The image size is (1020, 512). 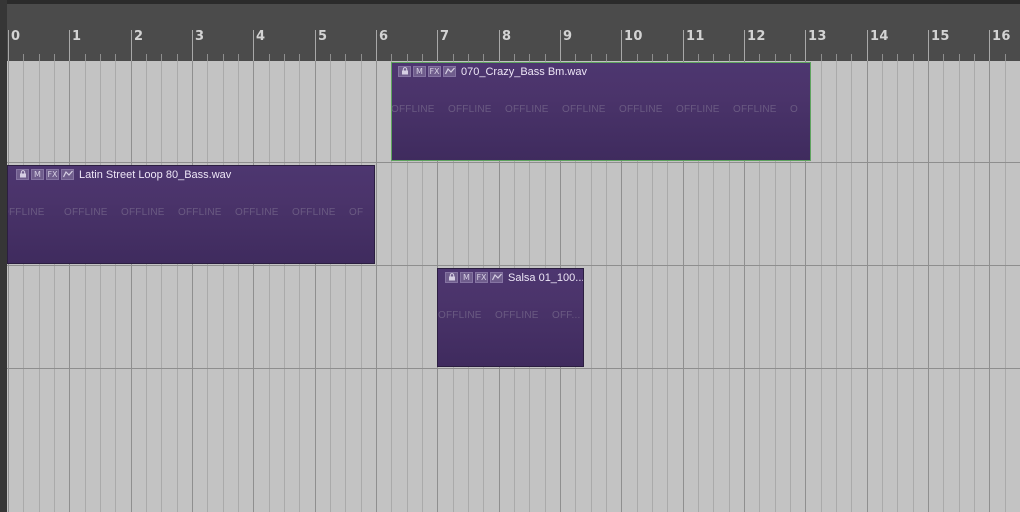 I want to click on offline-label: O, so click(x=794, y=109).